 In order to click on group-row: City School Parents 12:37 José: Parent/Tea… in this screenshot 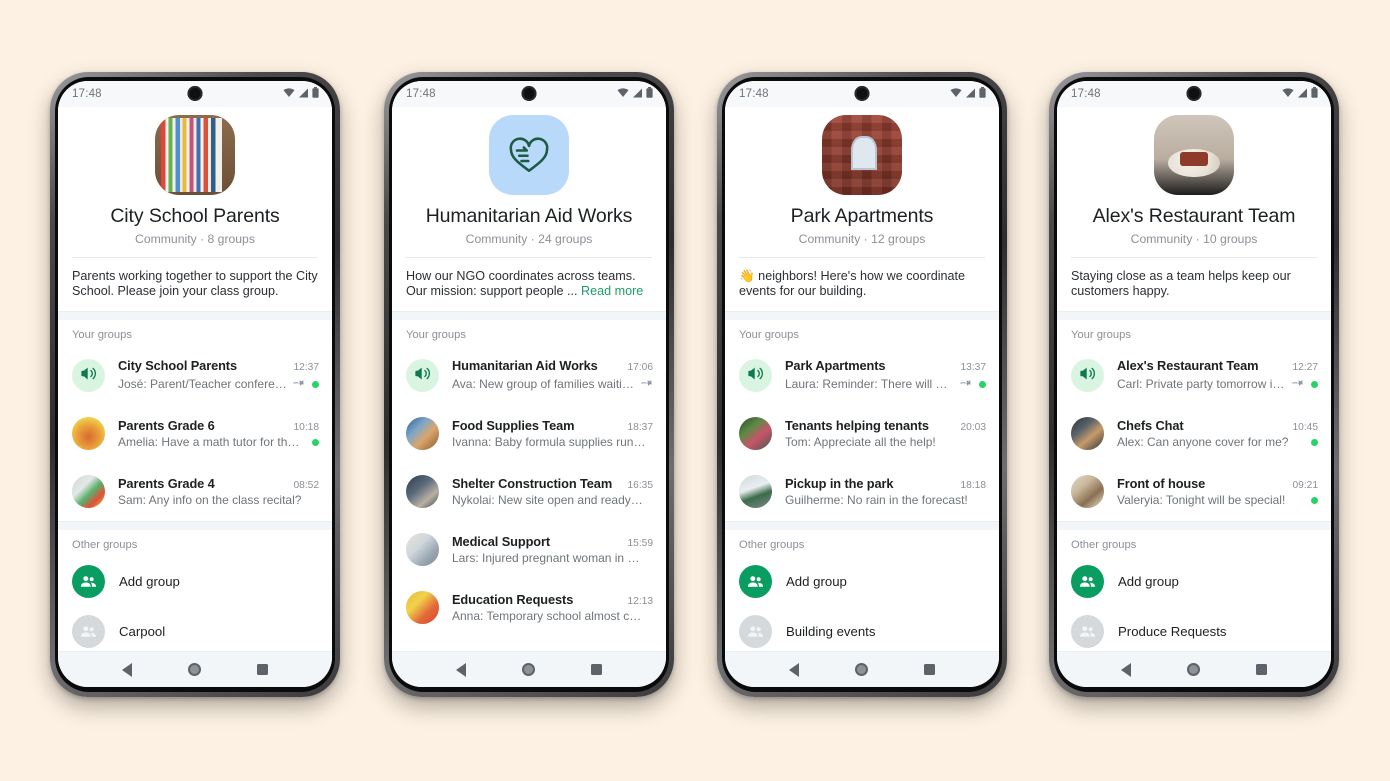, I will do `click(195, 376)`.